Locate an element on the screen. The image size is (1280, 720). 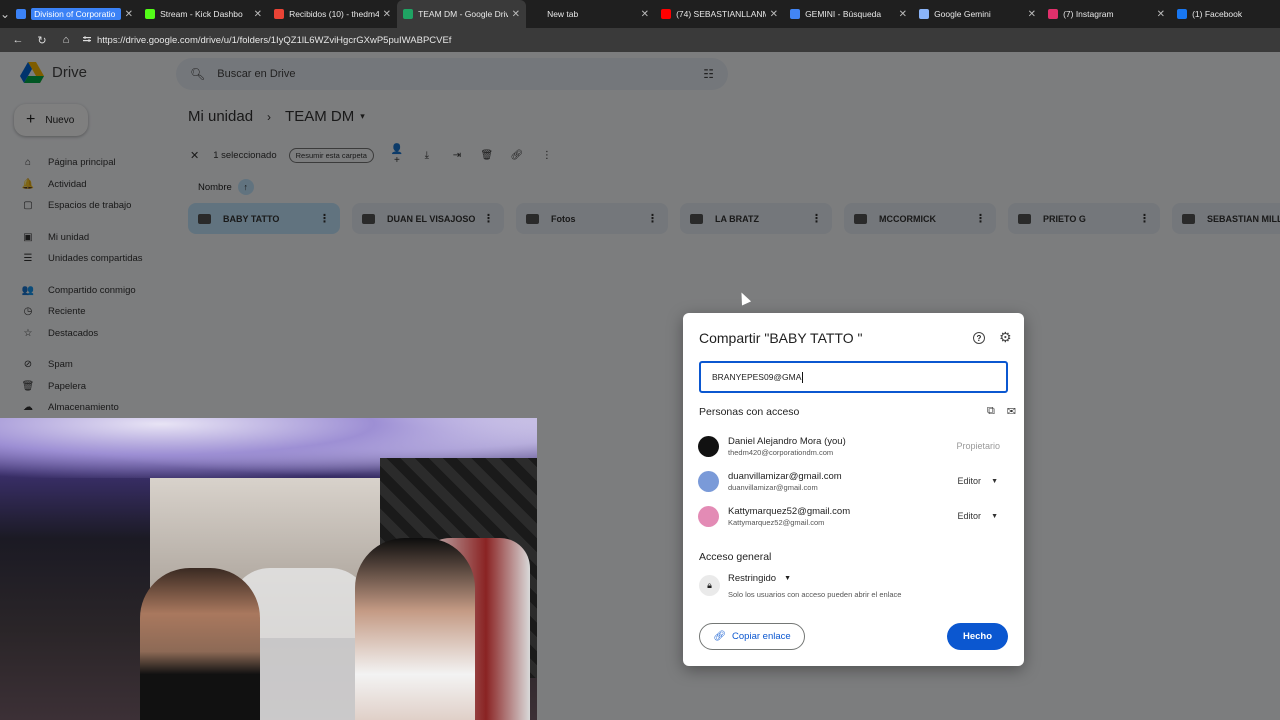
tab-title: Google Gemini is located at coordinates (962, 14).